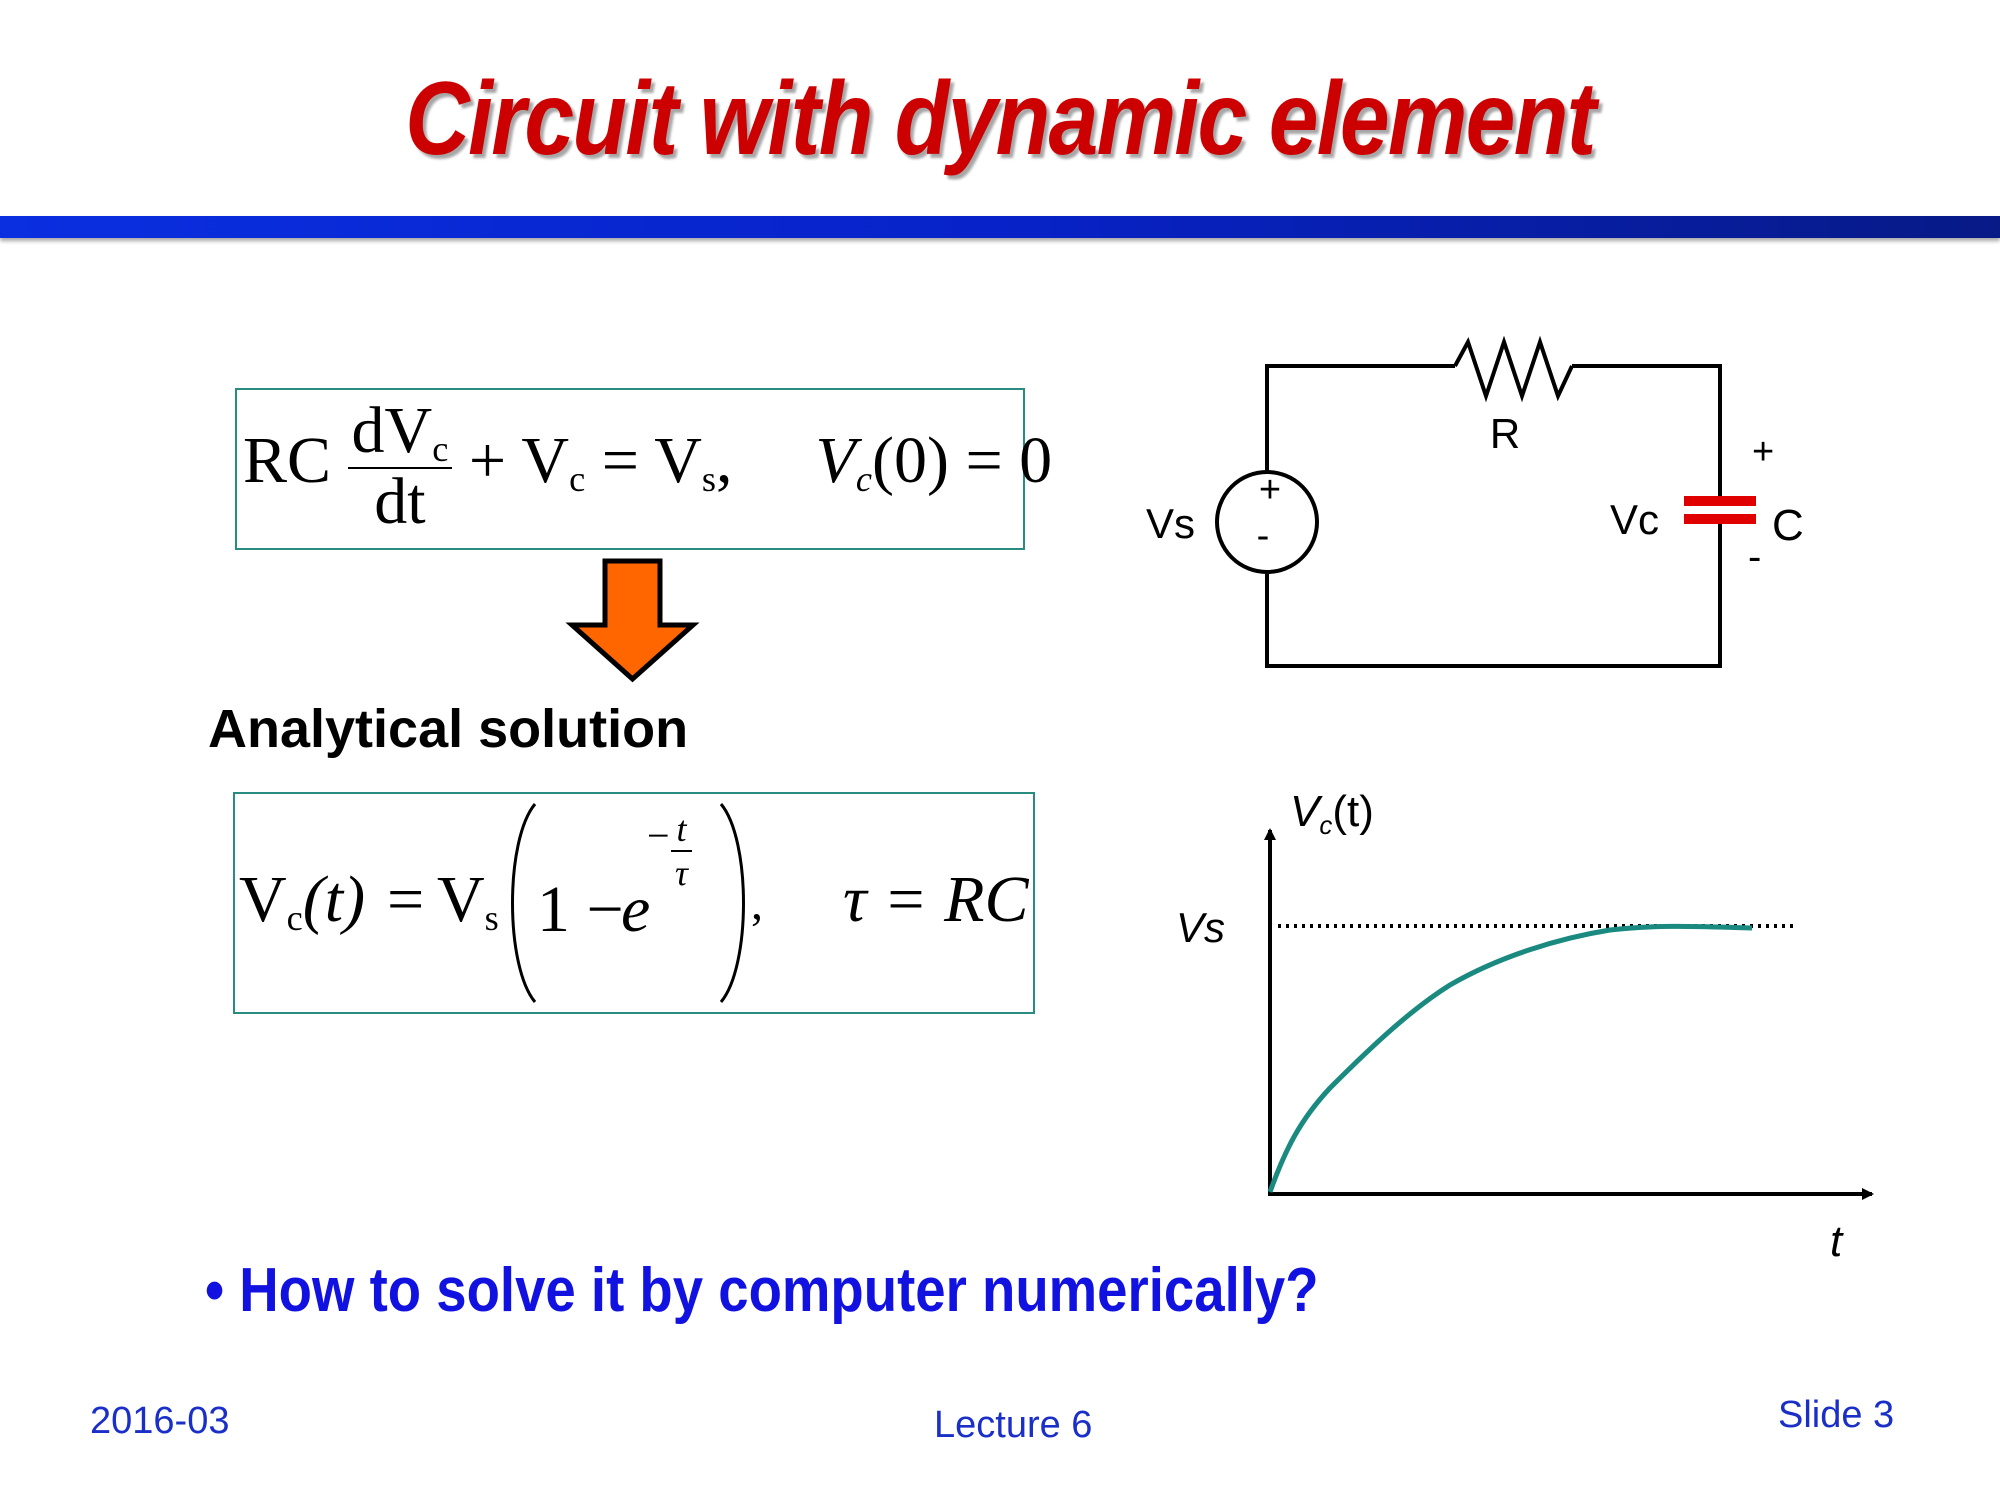  What do you see at coordinates (1493, 596) in the screenshot?
I see `bottom-right-wire` at bounding box center [1493, 596].